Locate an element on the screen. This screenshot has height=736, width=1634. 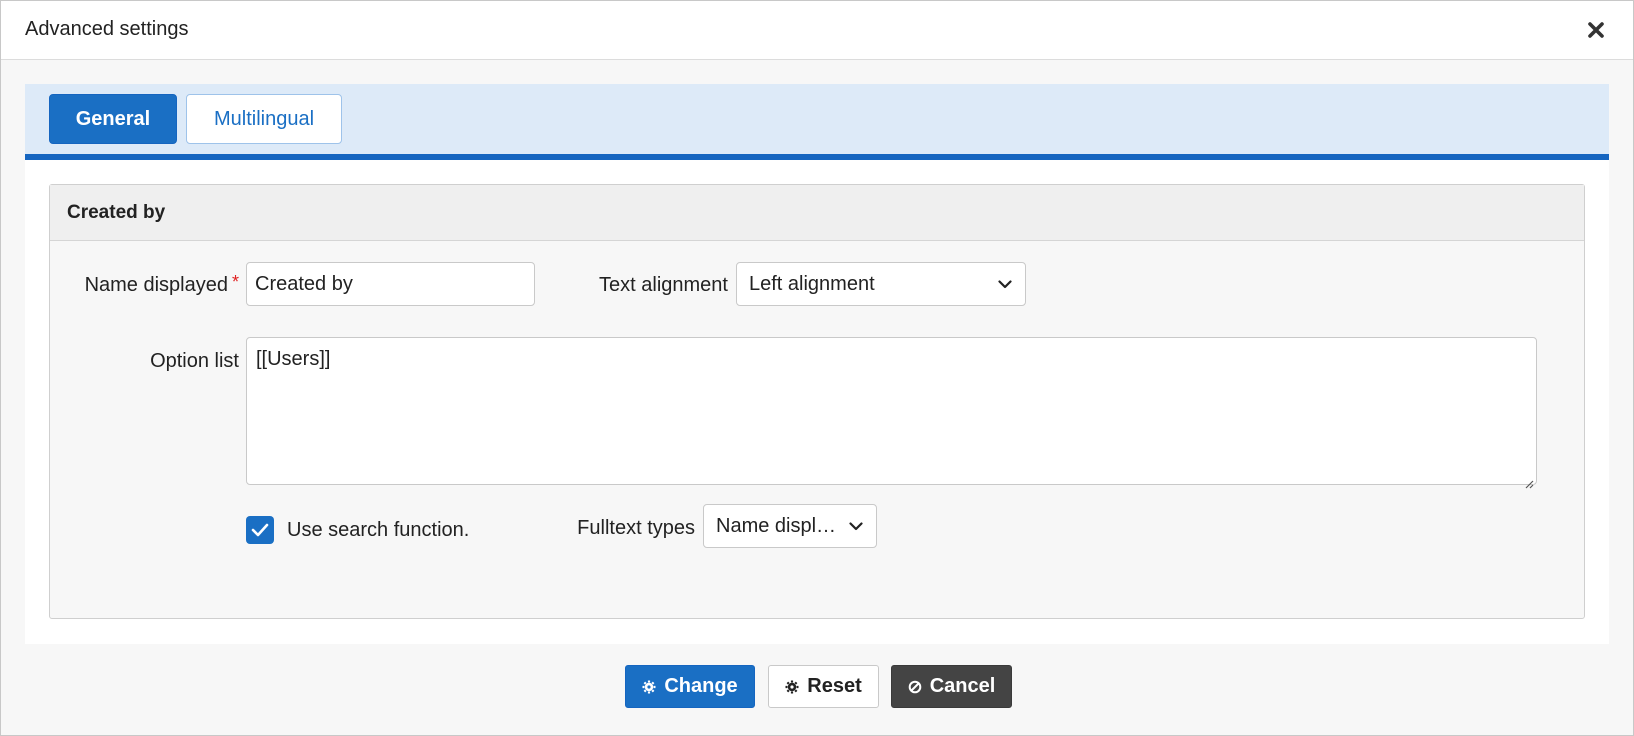
cancel-button: Cancel is located at coordinates (951, 686).